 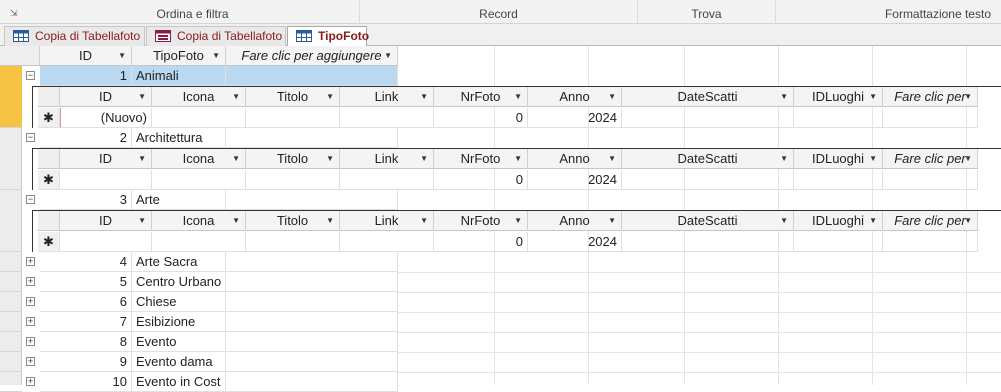 I want to click on record-selector-current, so click(x=11, y=97).